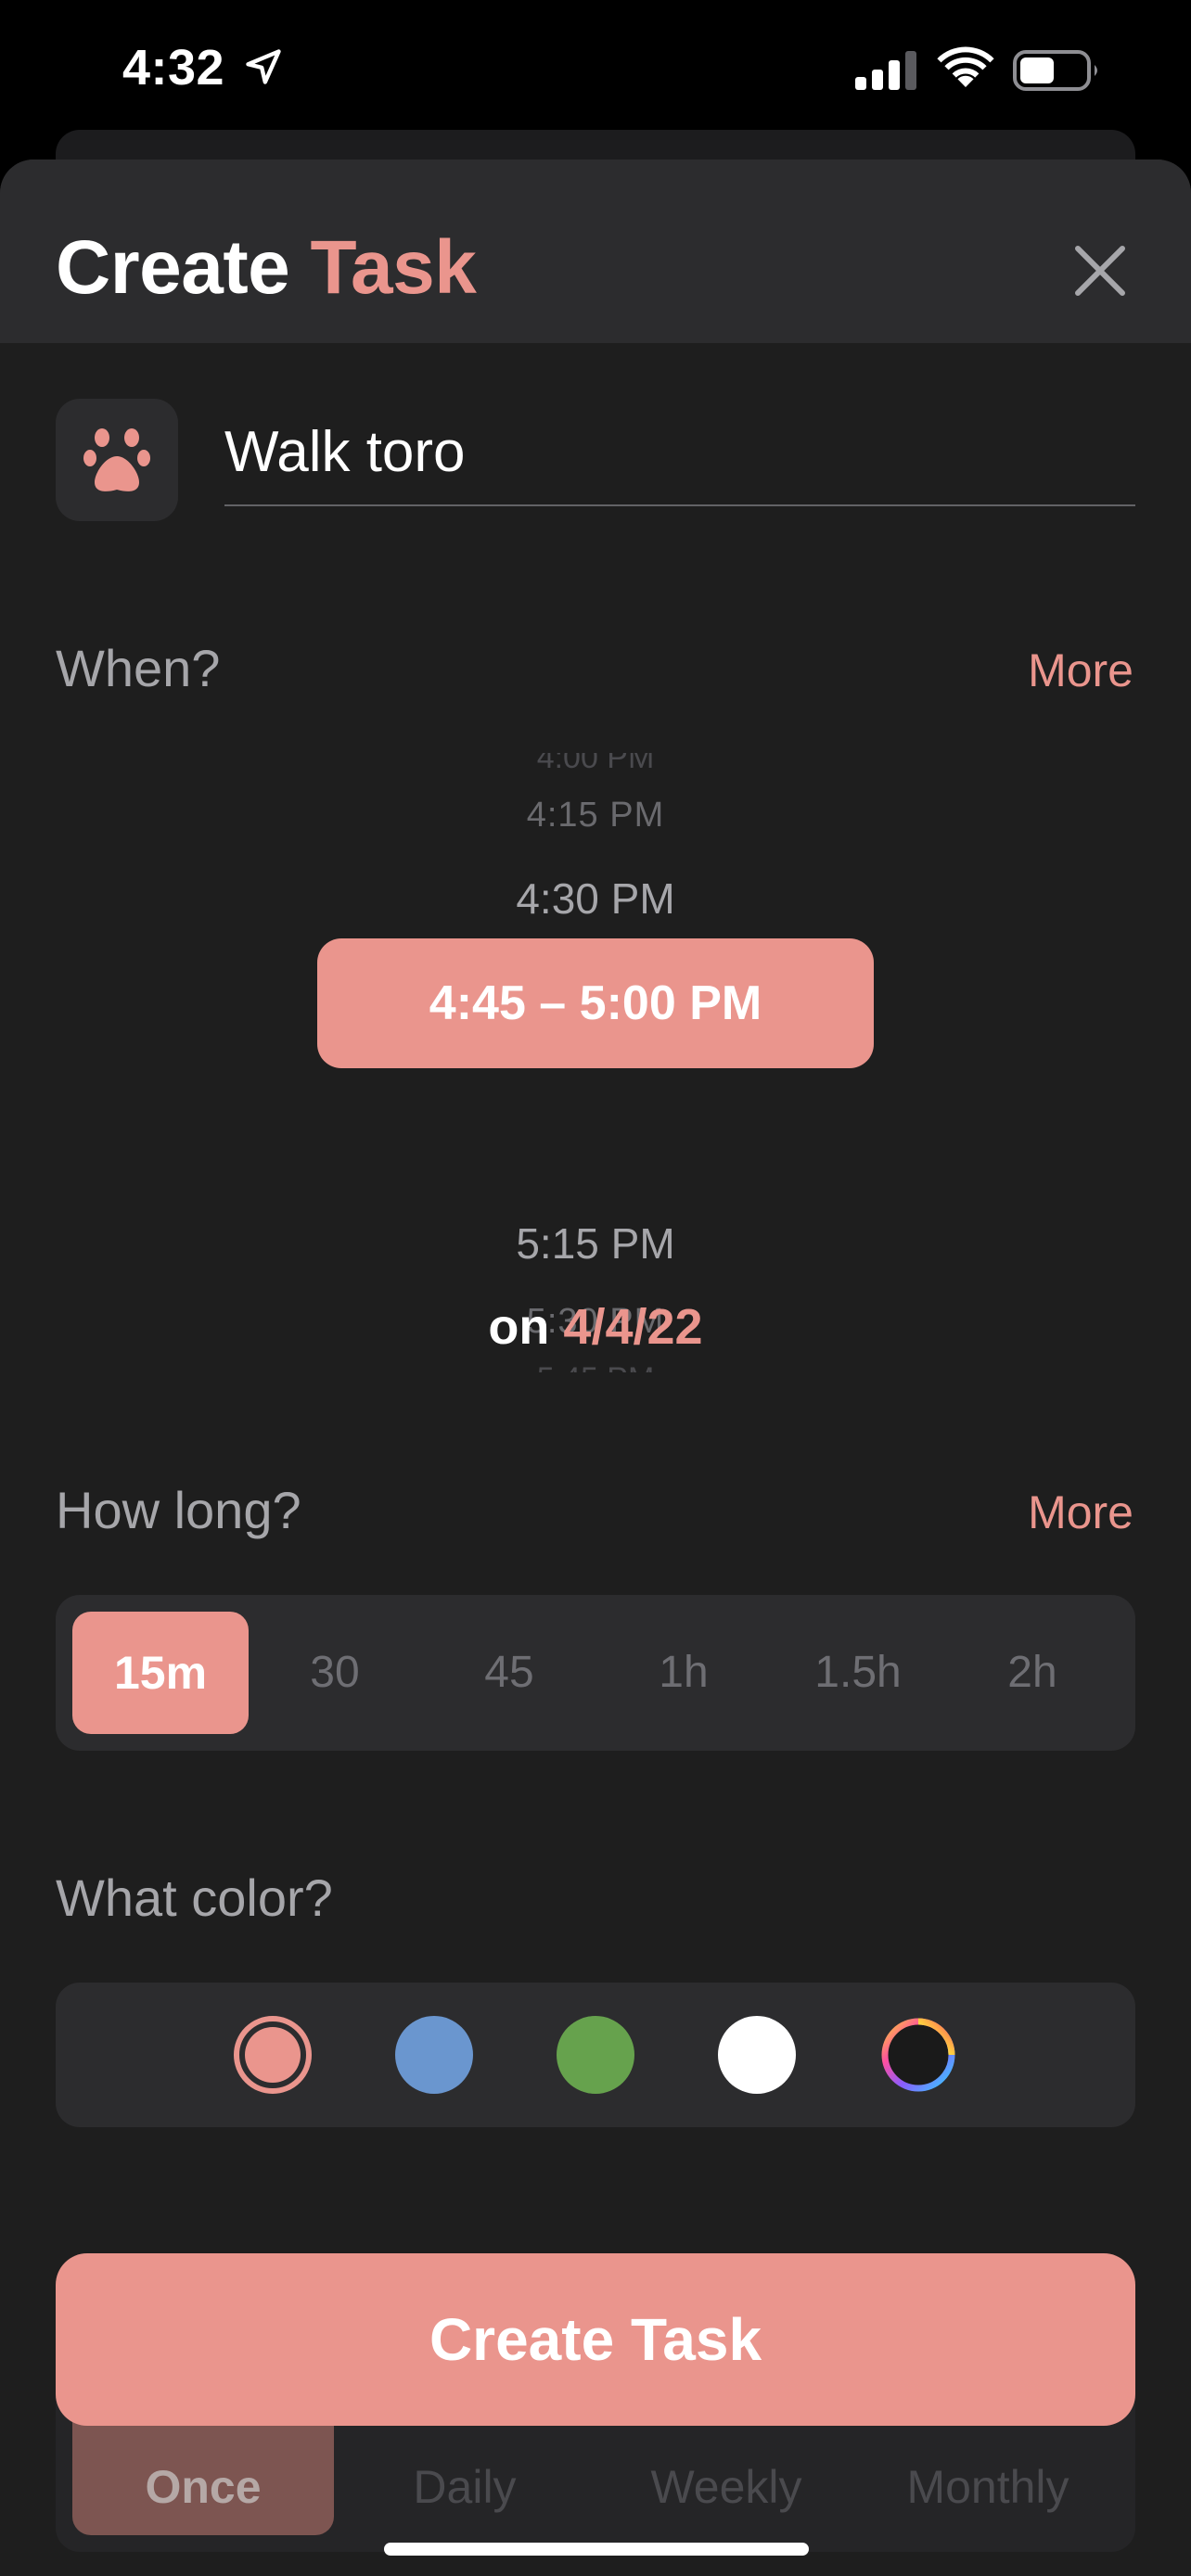 This screenshot has height=2576, width=1191. What do you see at coordinates (595, 1003) in the screenshot?
I see `picker-selected-time: 4:45 – 5:00 PM` at bounding box center [595, 1003].